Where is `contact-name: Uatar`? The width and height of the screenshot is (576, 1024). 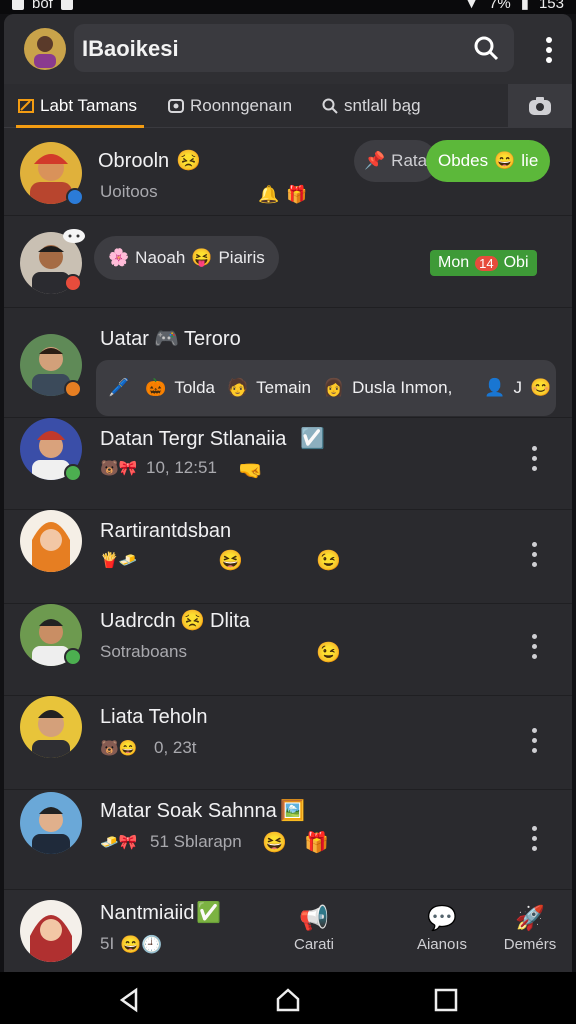
contact-name: Uatar is located at coordinates (124, 339).